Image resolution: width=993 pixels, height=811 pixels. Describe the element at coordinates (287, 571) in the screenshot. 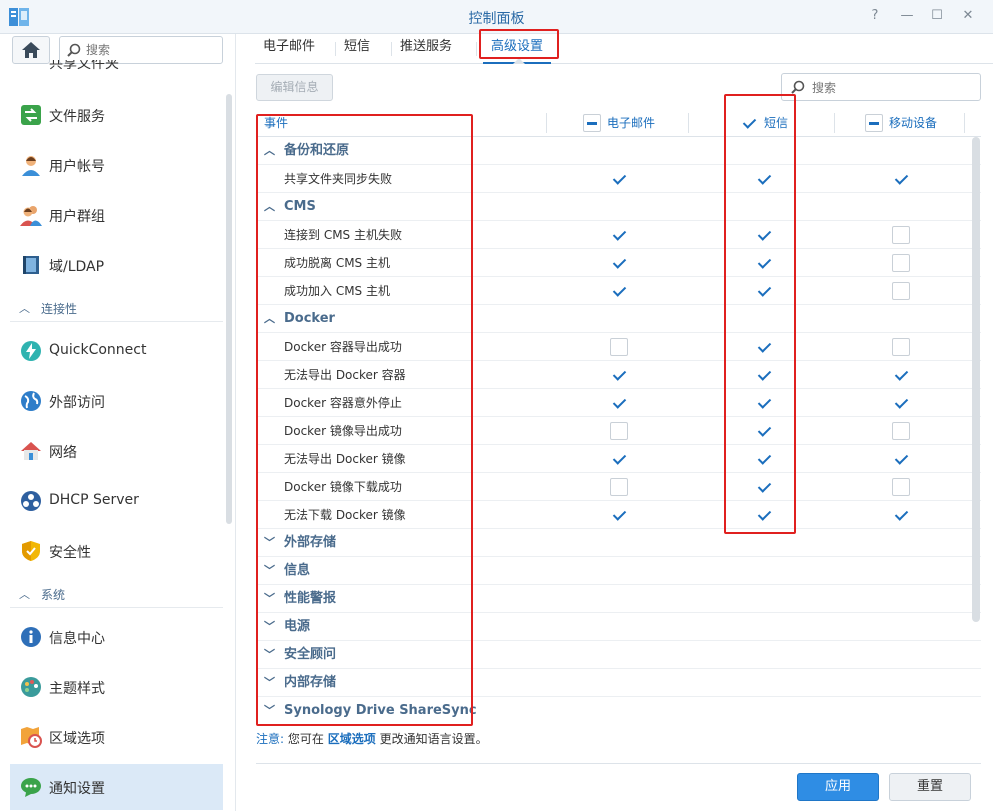

I see `group-label: ﹀ 信息` at that location.